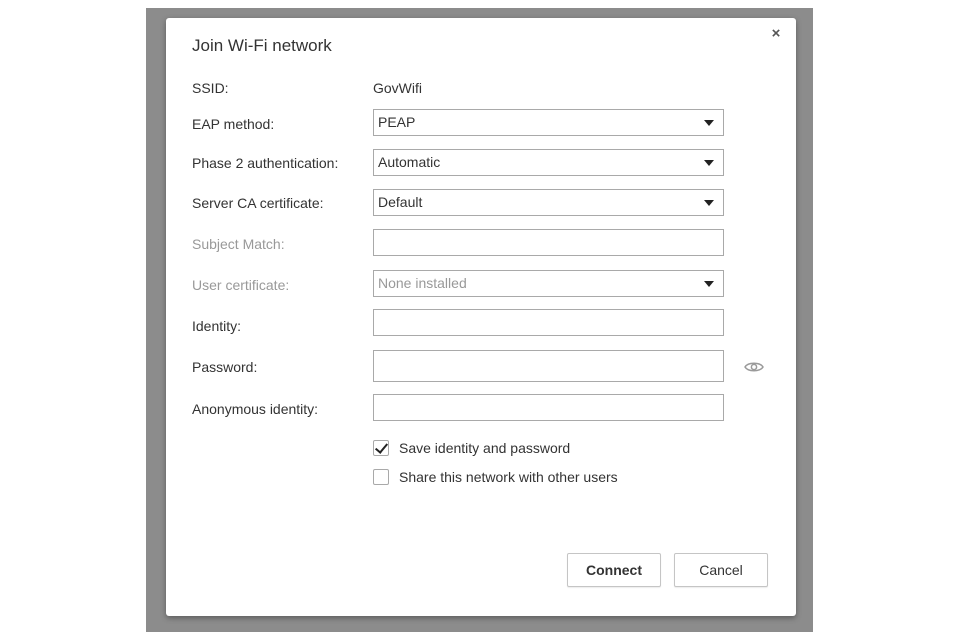 The width and height of the screenshot is (960, 640). Describe the element at coordinates (409, 162) in the screenshot. I see `phase2-value: Automatic` at that location.